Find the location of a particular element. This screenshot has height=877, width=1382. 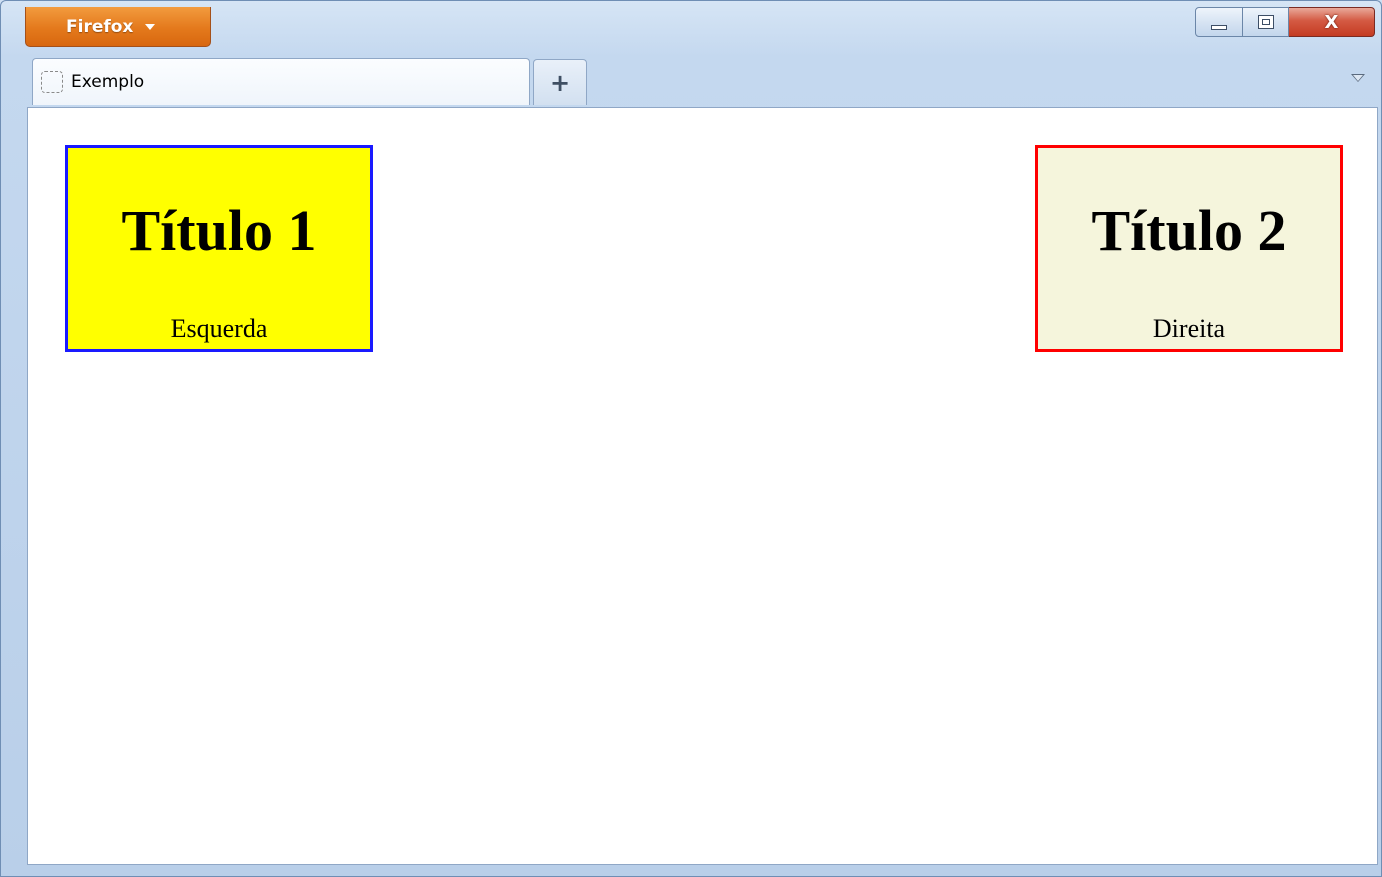

tab-strip: Exemplo + is located at coordinates (702, 81).